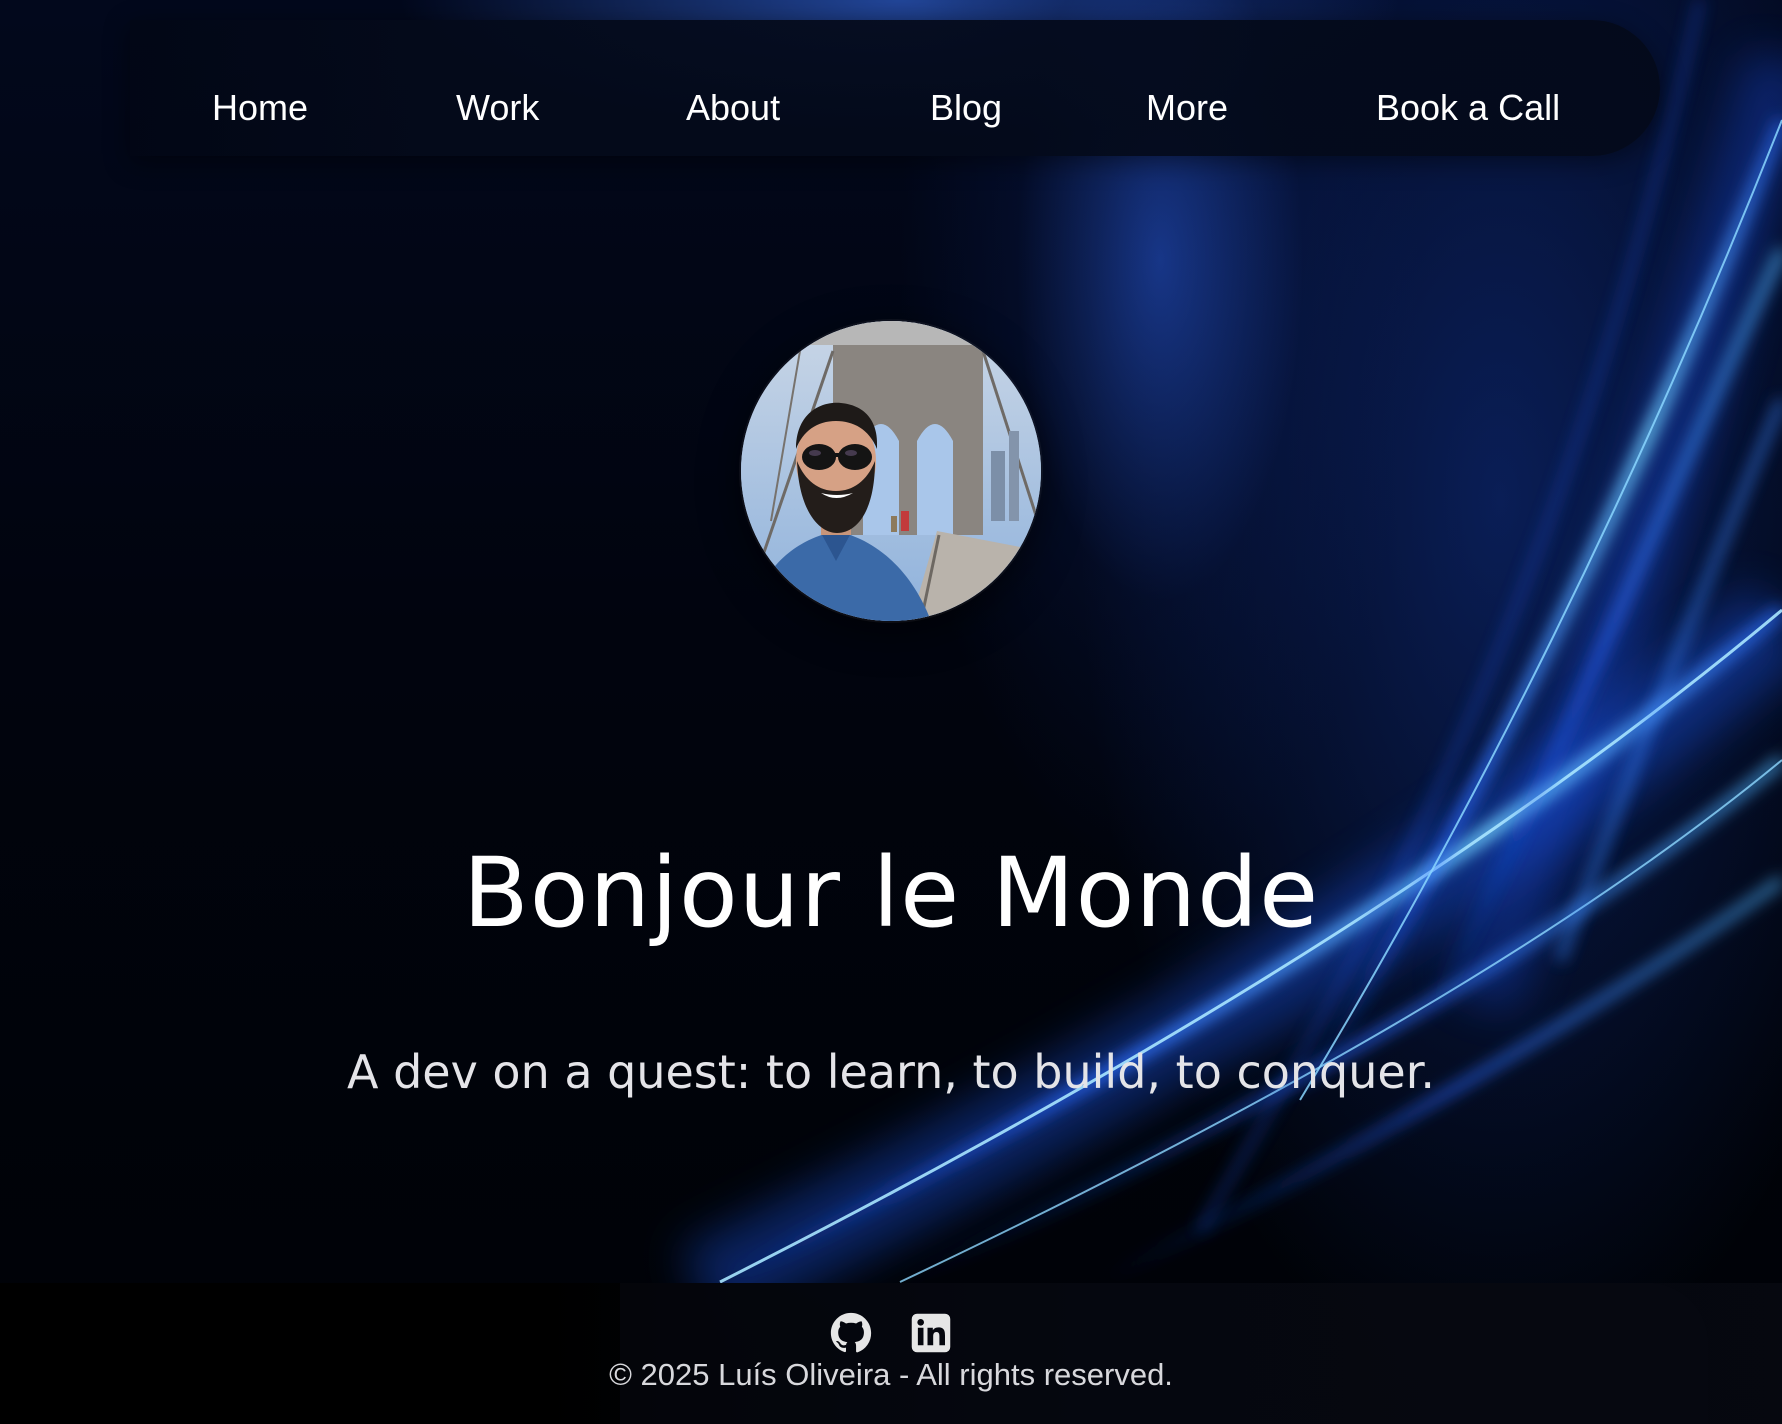 The width and height of the screenshot is (1782, 1424). I want to click on nav-item-work: Work, so click(497, 108).